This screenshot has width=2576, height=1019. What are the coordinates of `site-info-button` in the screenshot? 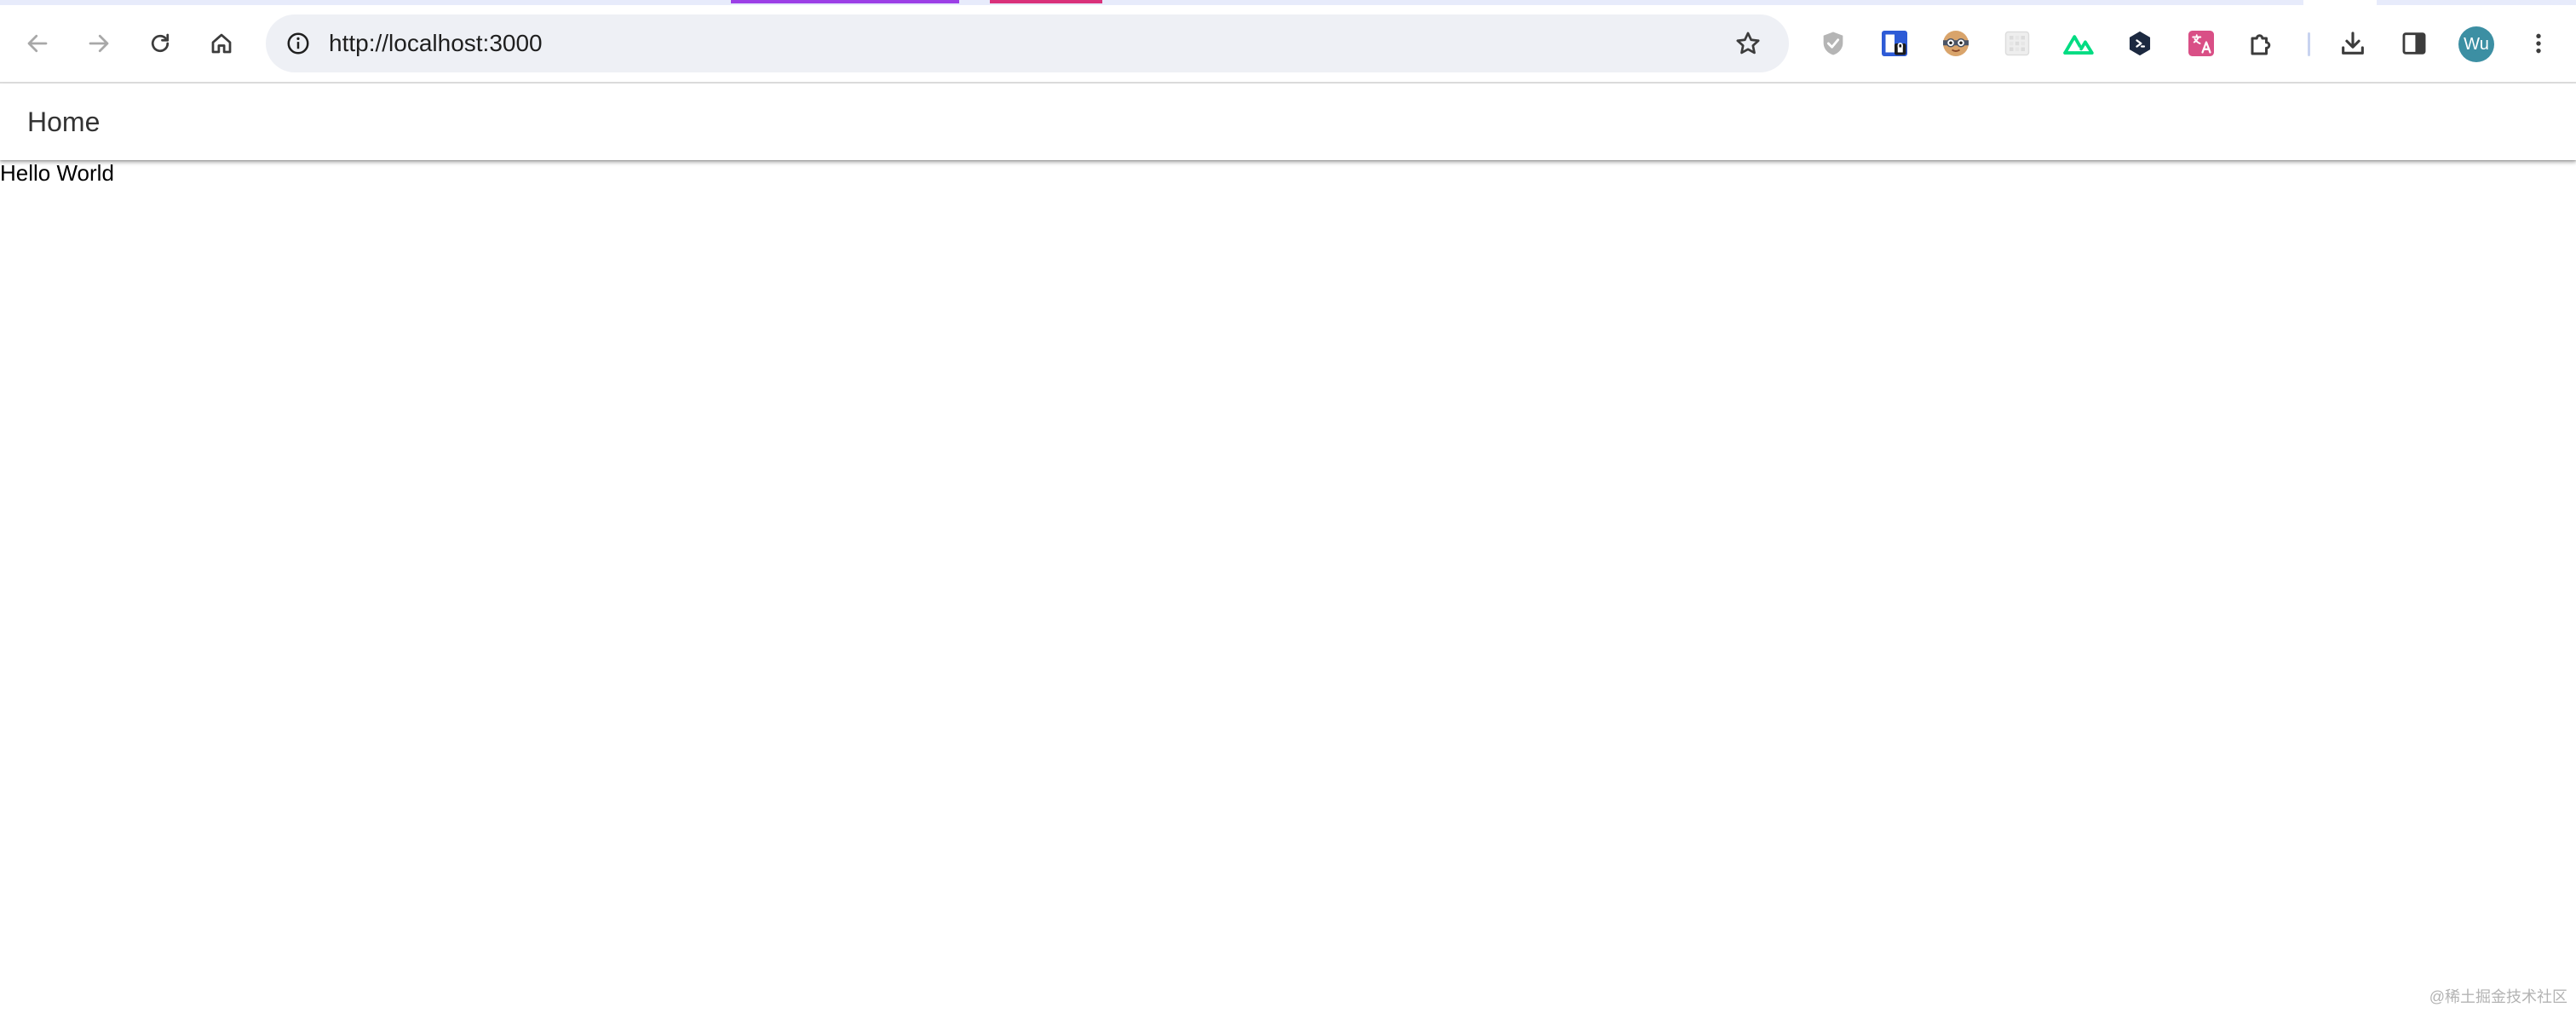 It's located at (298, 43).